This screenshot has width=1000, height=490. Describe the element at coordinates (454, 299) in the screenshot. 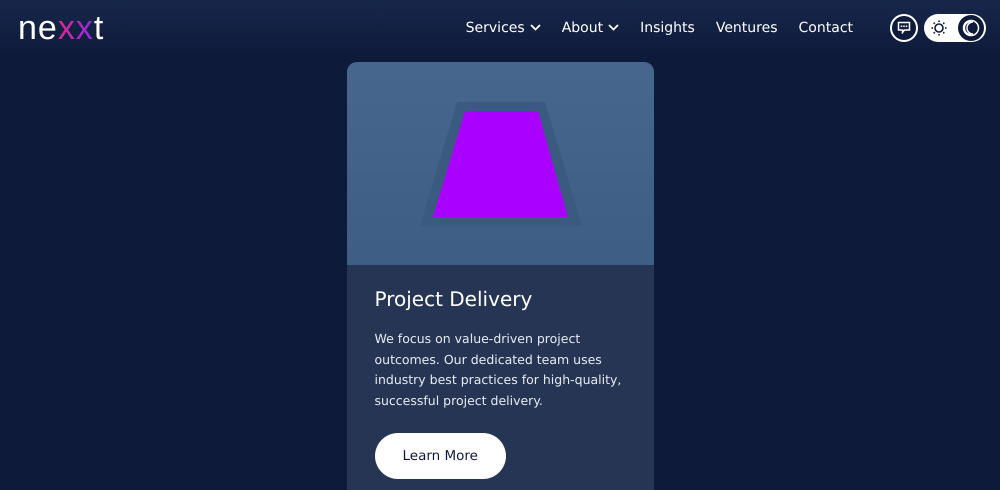

I see `card-title: Project Delivery` at that location.